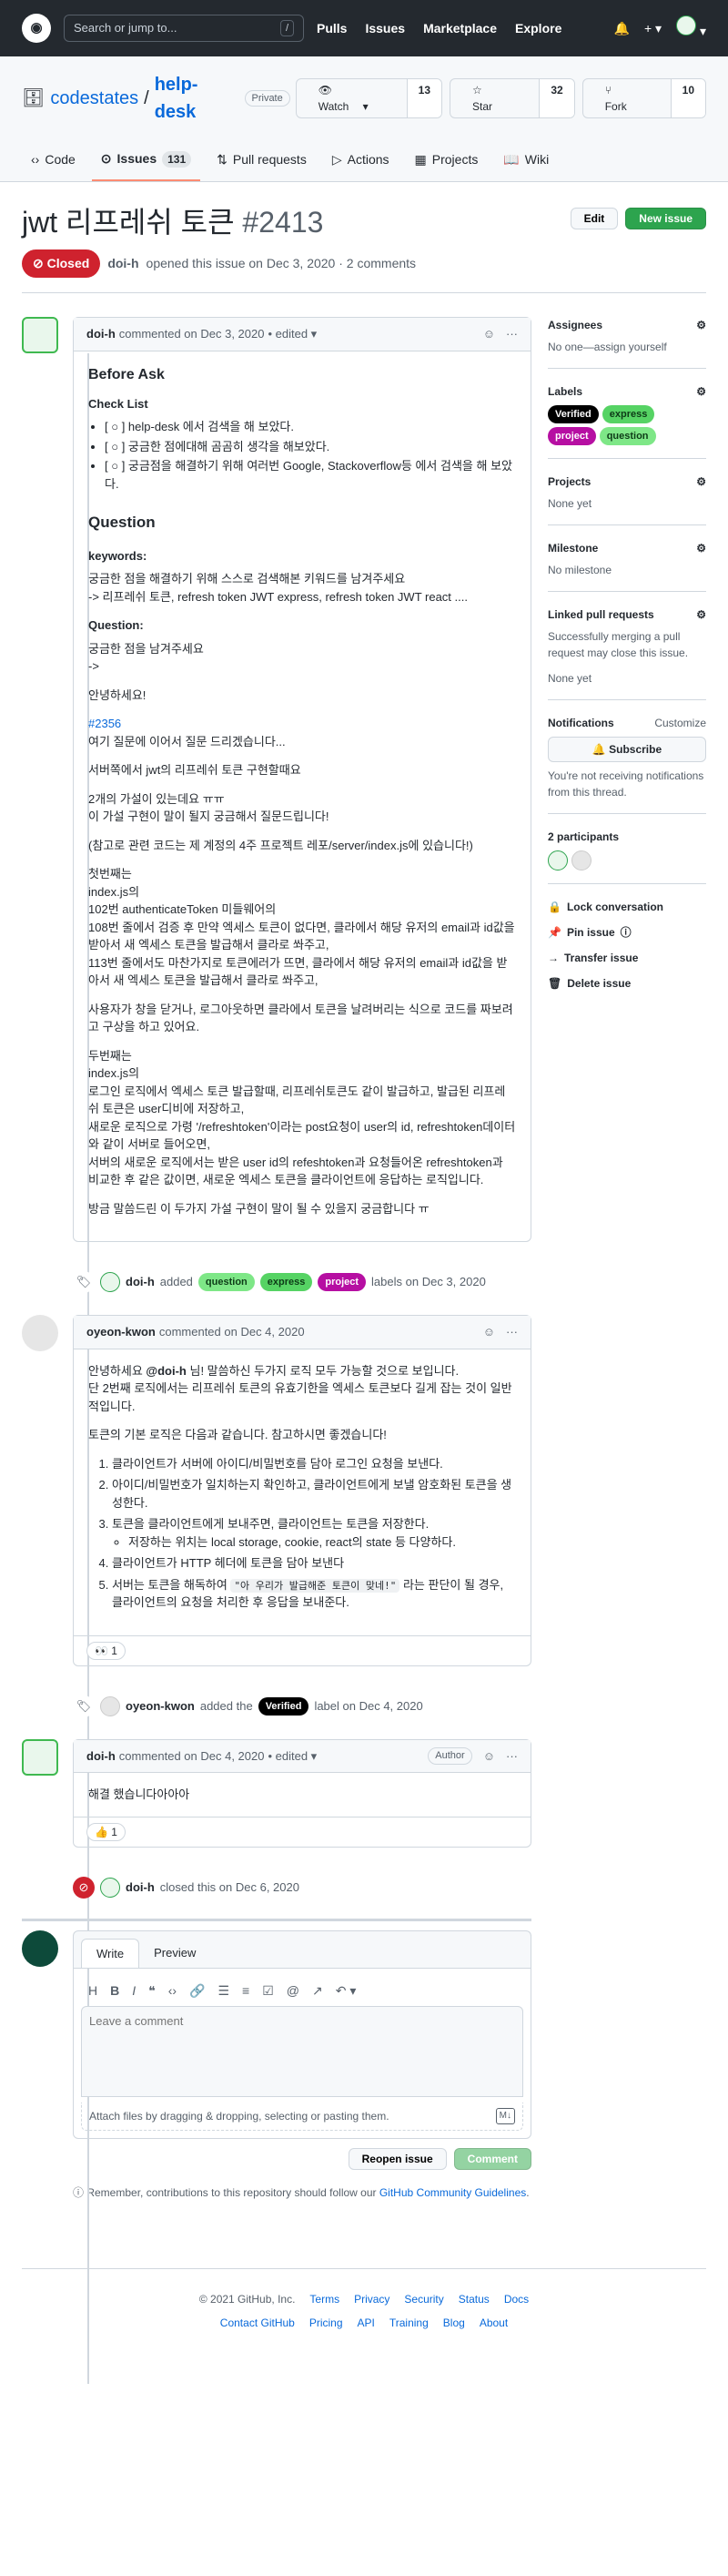 The image size is (728, 2576). Describe the element at coordinates (293, 1991) in the screenshot. I see `mention-icon: @` at that location.